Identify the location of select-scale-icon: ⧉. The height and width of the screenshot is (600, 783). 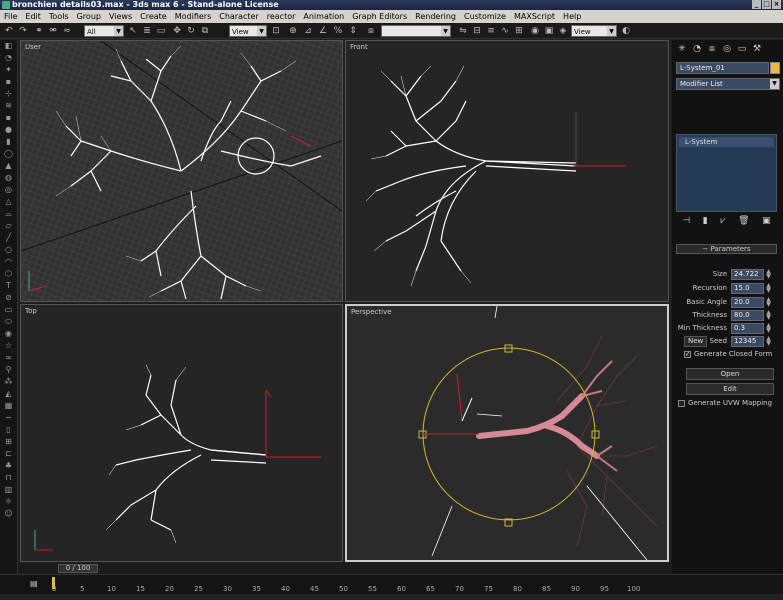
(205, 31).